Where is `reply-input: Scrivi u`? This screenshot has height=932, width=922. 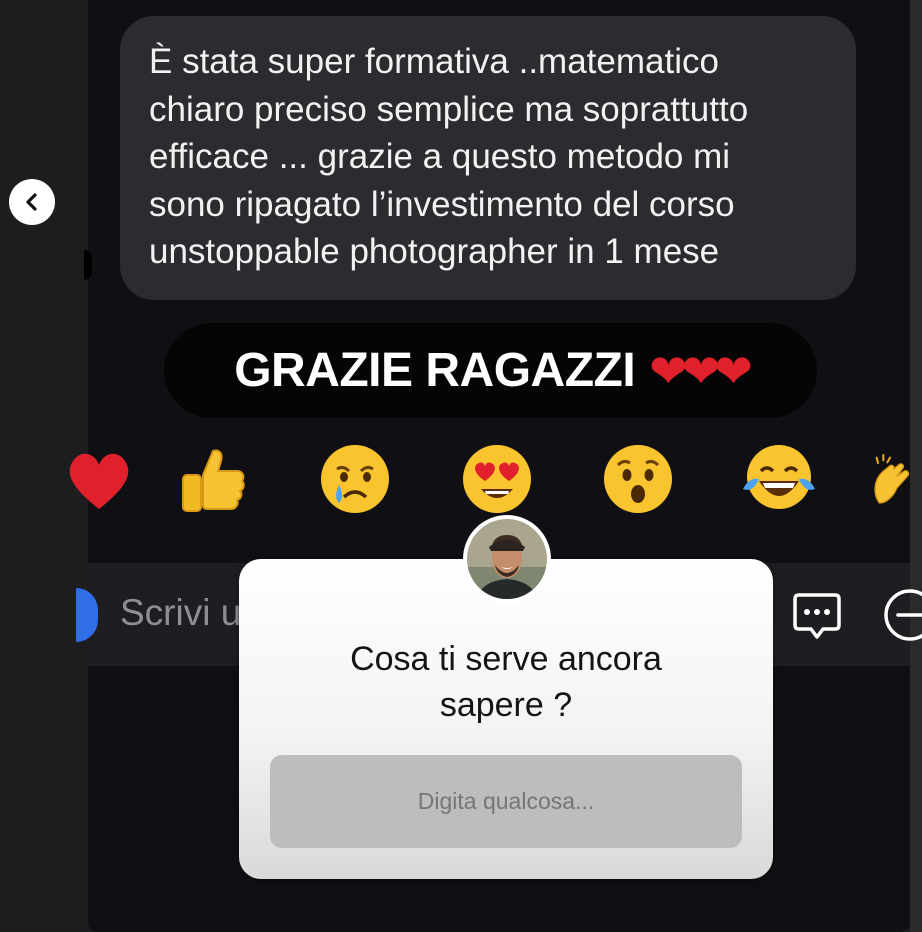 reply-input: Scrivi u is located at coordinates (180, 613).